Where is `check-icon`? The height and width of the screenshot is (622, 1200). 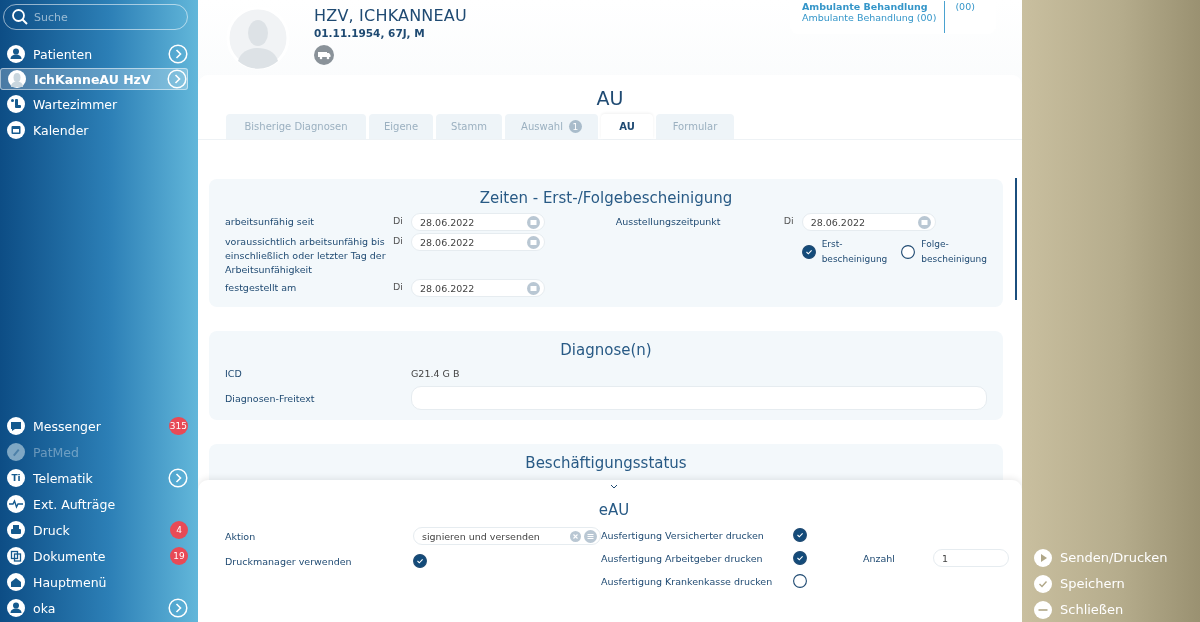
check-icon is located at coordinates (1043, 583).